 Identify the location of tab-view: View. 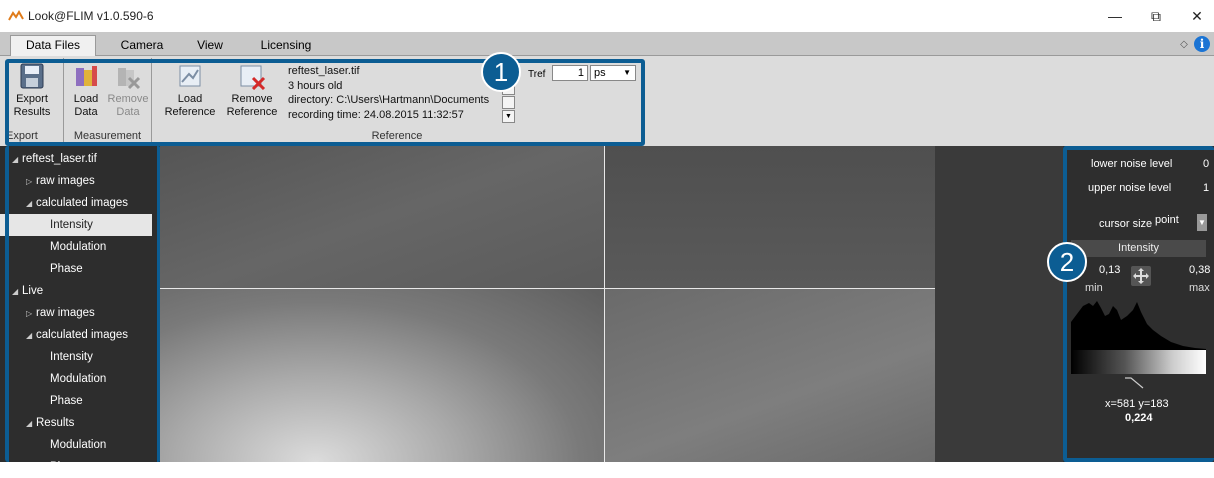
(210, 46).